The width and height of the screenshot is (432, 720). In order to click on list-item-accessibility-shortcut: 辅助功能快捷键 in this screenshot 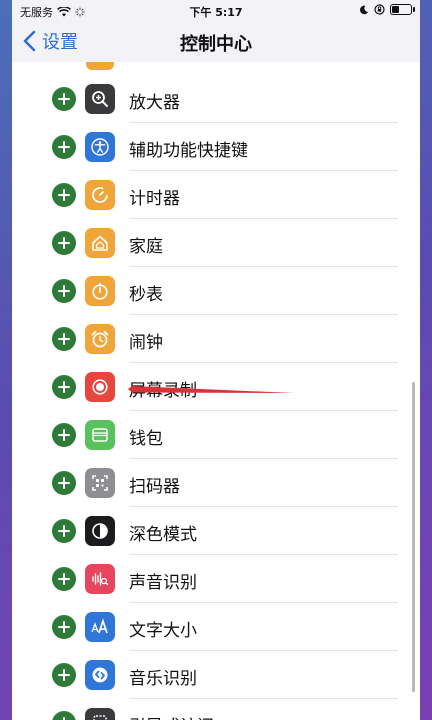, I will do `click(216, 147)`.